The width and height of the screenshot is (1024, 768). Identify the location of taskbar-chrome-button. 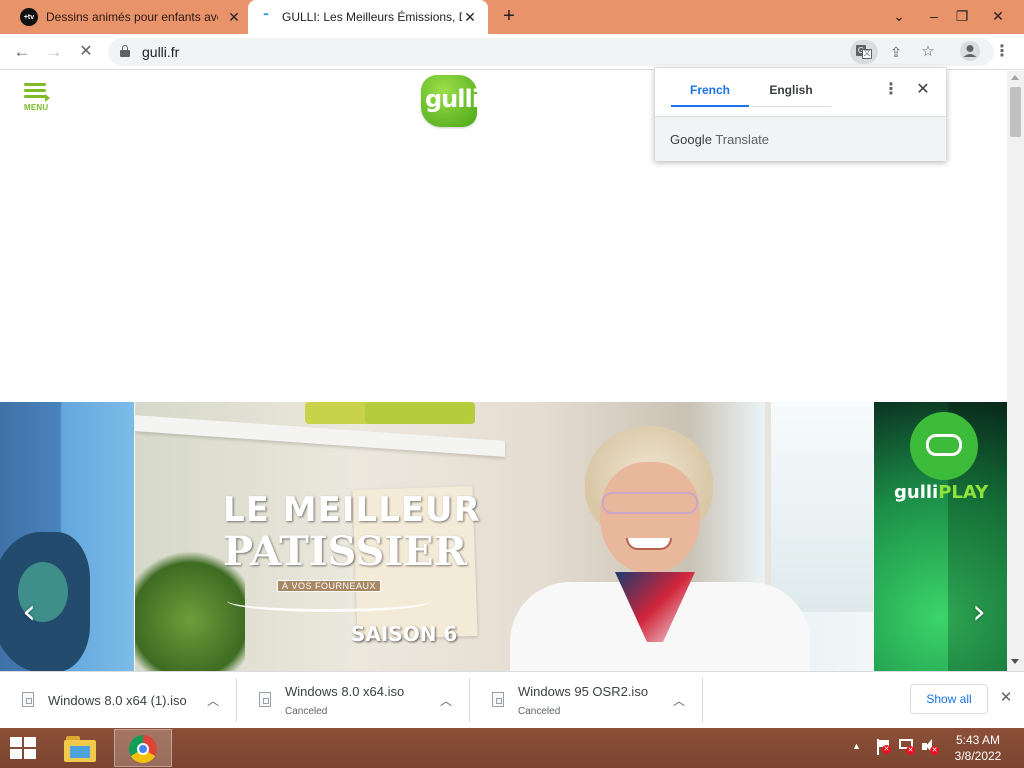
(143, 748).